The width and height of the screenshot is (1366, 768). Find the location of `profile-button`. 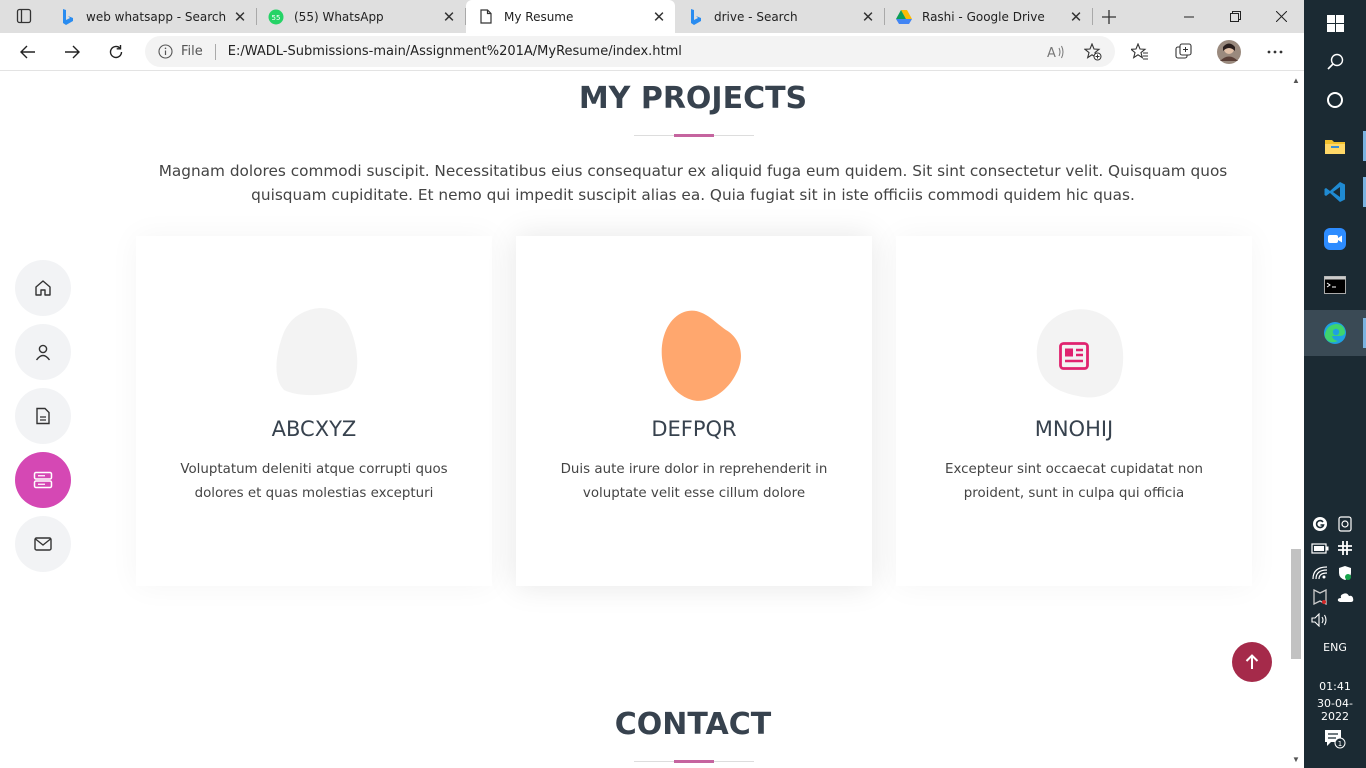

profile-button is located at coordinates (1229, 52).